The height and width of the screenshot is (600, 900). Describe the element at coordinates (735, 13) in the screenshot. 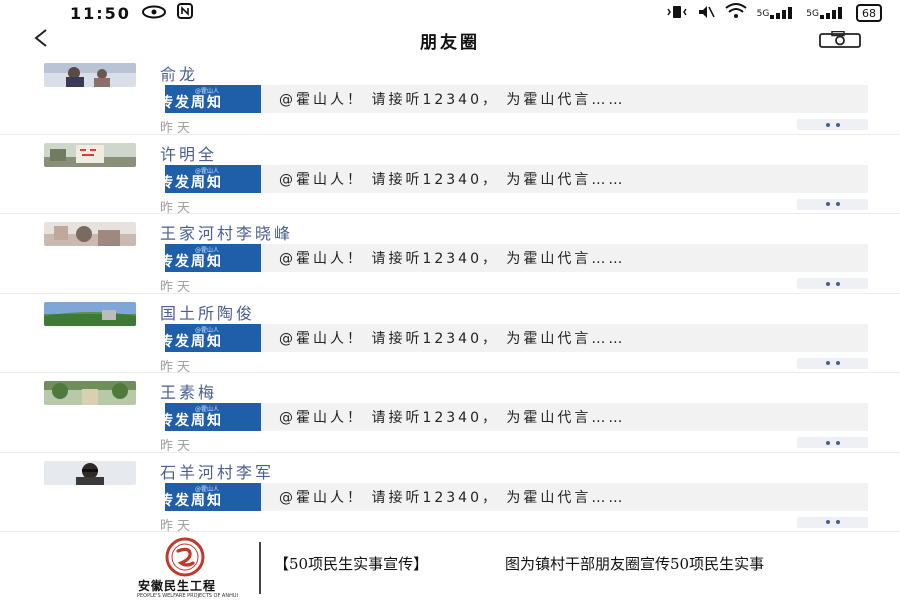

I see `wifi-icon` at that location.